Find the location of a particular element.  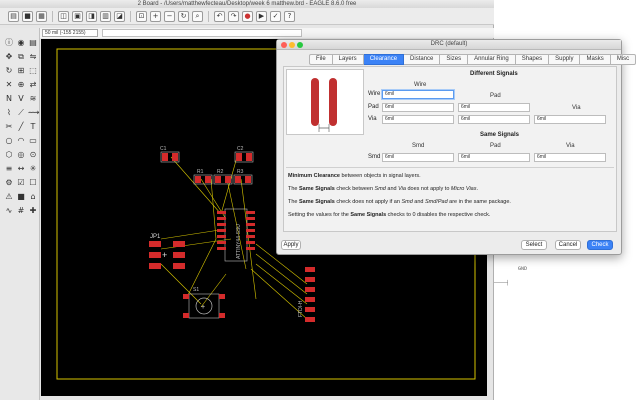

help-icon: ? is located at coordinates (289, 16).